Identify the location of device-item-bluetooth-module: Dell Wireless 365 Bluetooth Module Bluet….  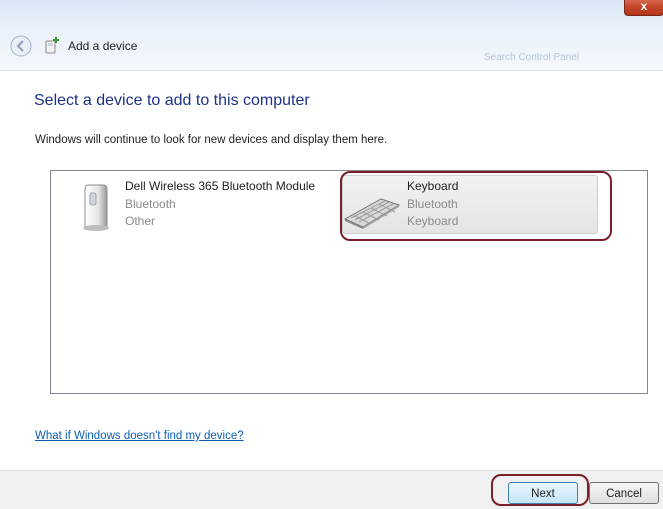
(210, 207).